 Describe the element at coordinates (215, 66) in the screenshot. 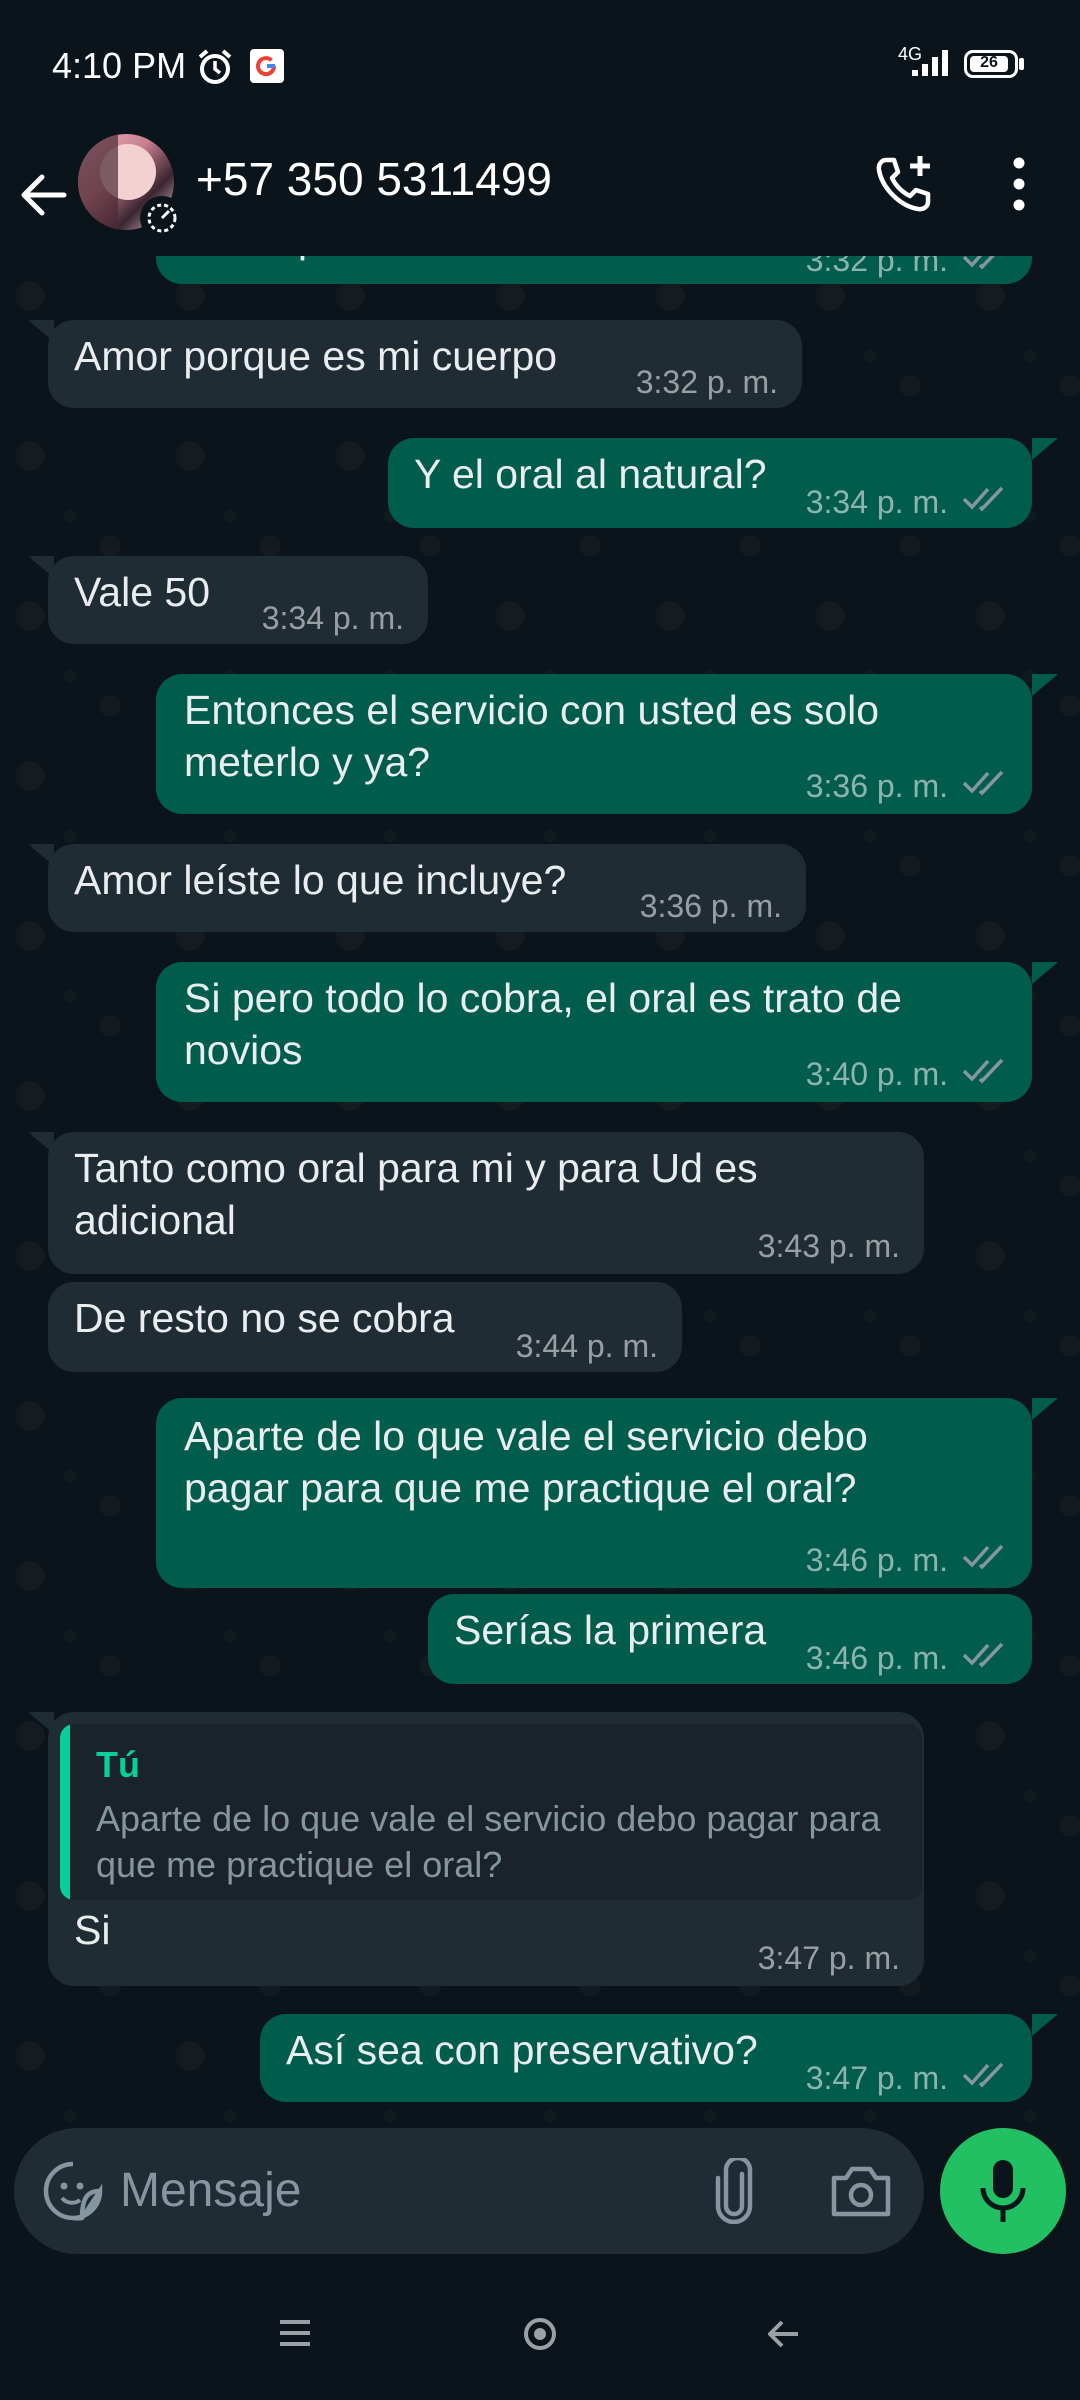

I see `alarm-icon` at that location.